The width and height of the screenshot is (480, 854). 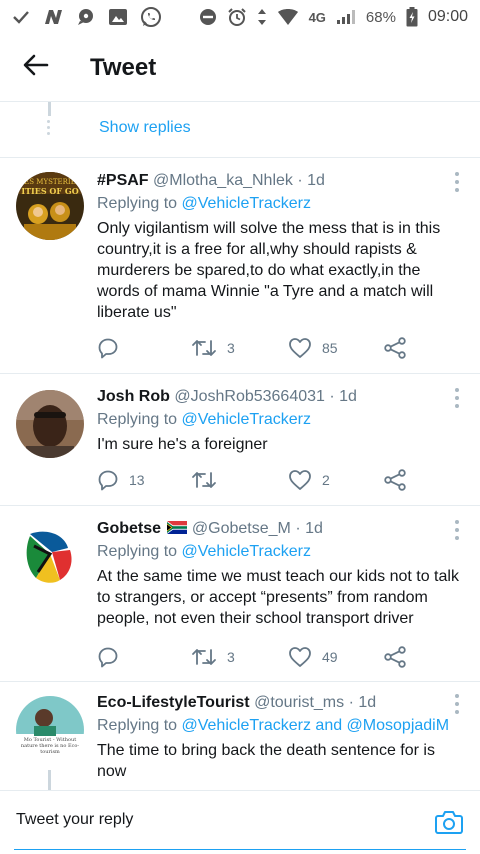 What do you see at coordinates (249, 396) in the screenshot?
I see `author-handle: @JoshRob53664031` at bounding box center [249, 396].